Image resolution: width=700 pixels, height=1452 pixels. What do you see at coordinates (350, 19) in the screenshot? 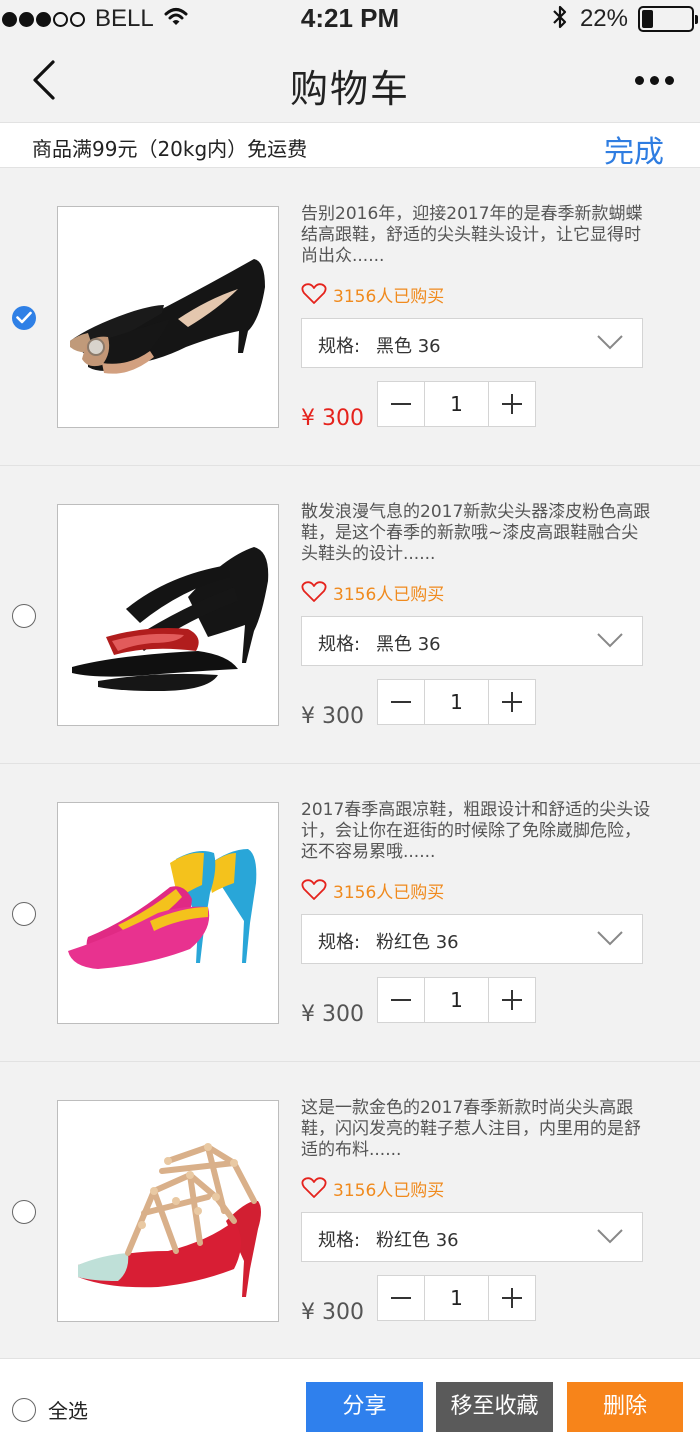
I see `status-bar: BELL 4:21 PM 22%` at bounding box center [350, 19].